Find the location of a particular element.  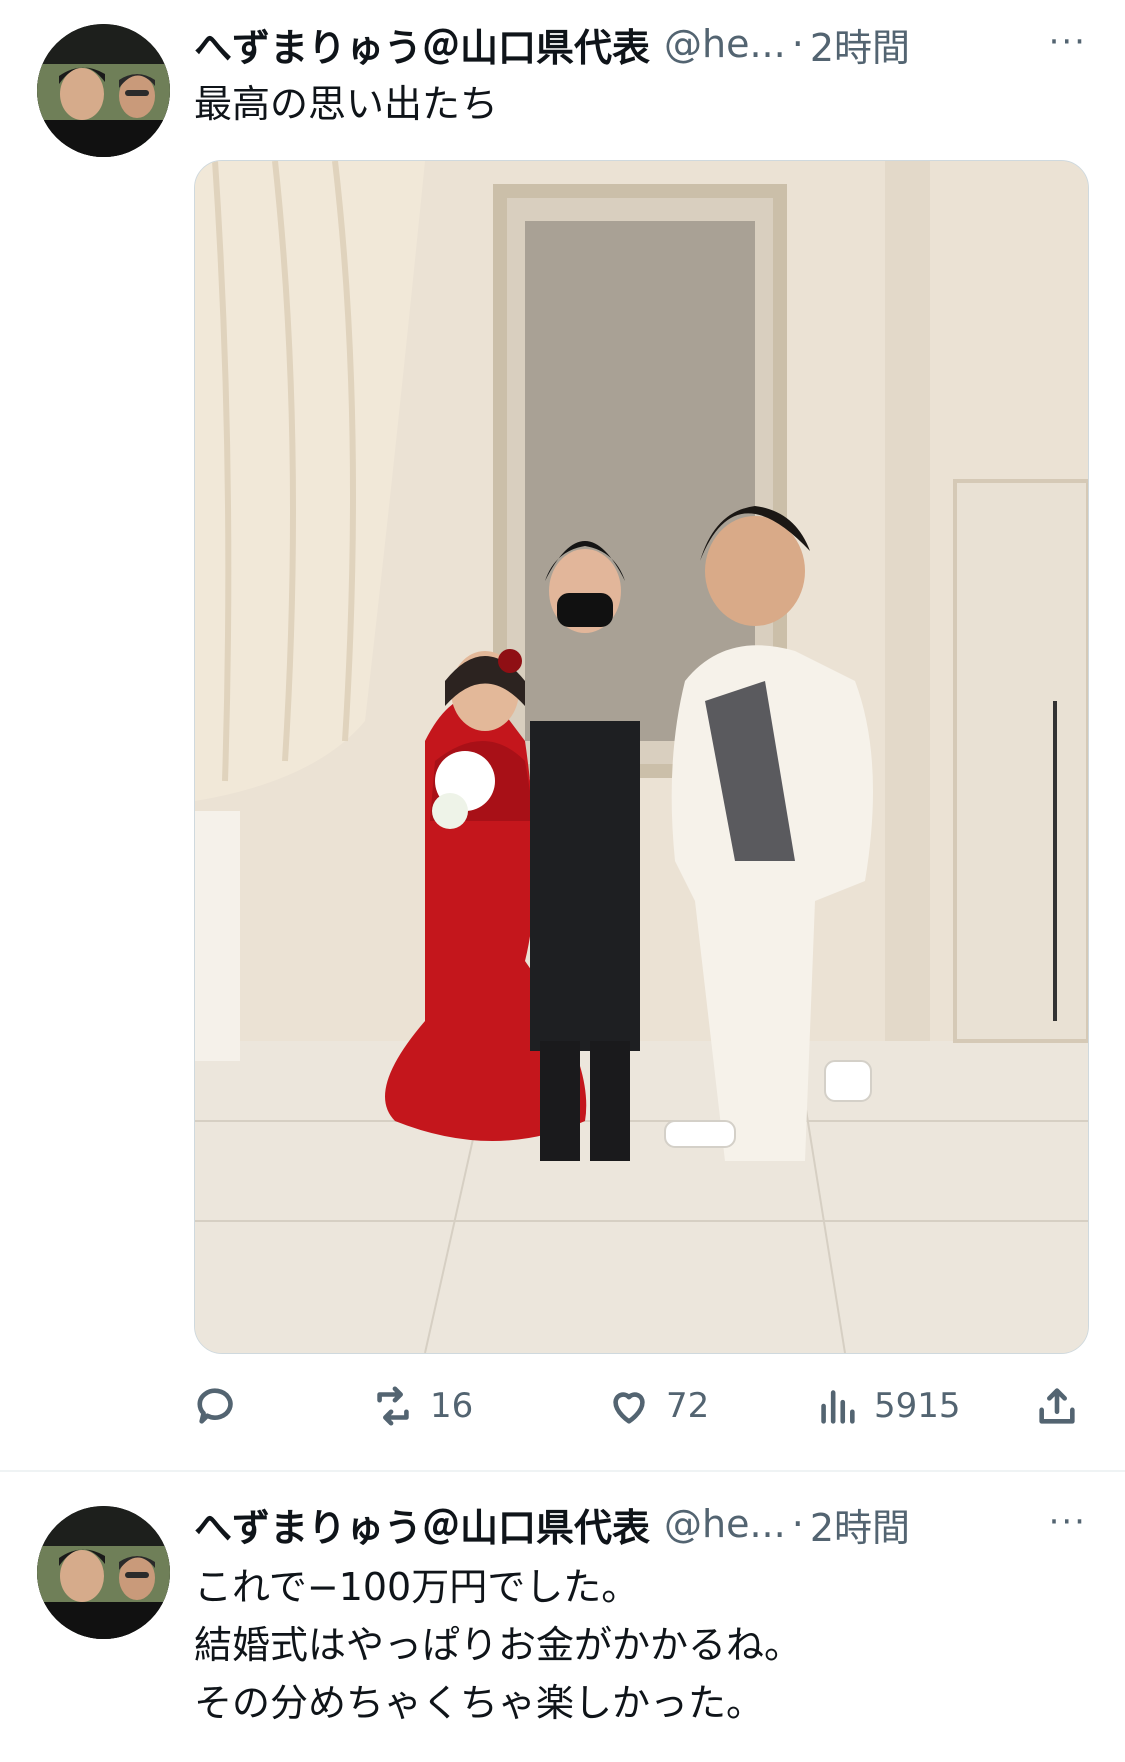

share-button is located at coordinates (1057, 1406).